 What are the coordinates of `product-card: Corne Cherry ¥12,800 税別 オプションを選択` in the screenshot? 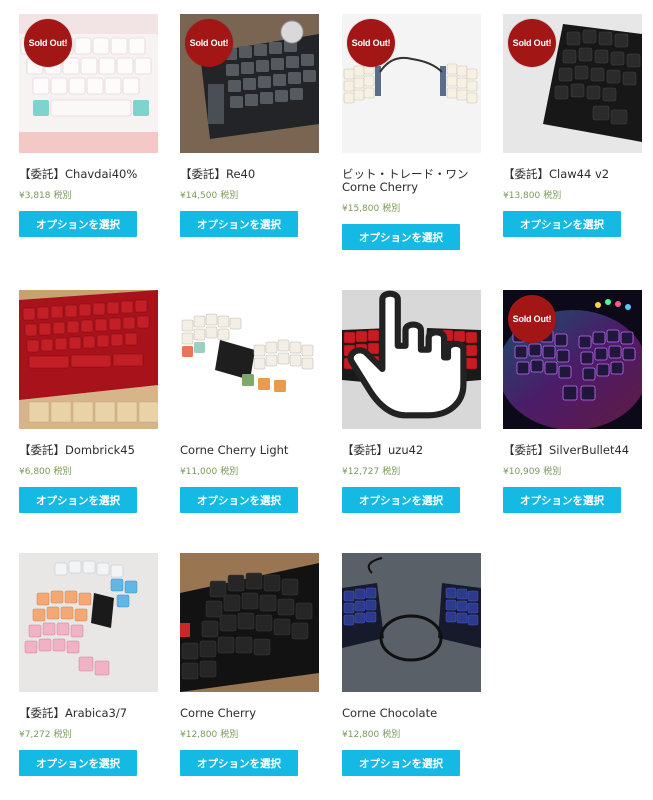 It's located at (249, 664).